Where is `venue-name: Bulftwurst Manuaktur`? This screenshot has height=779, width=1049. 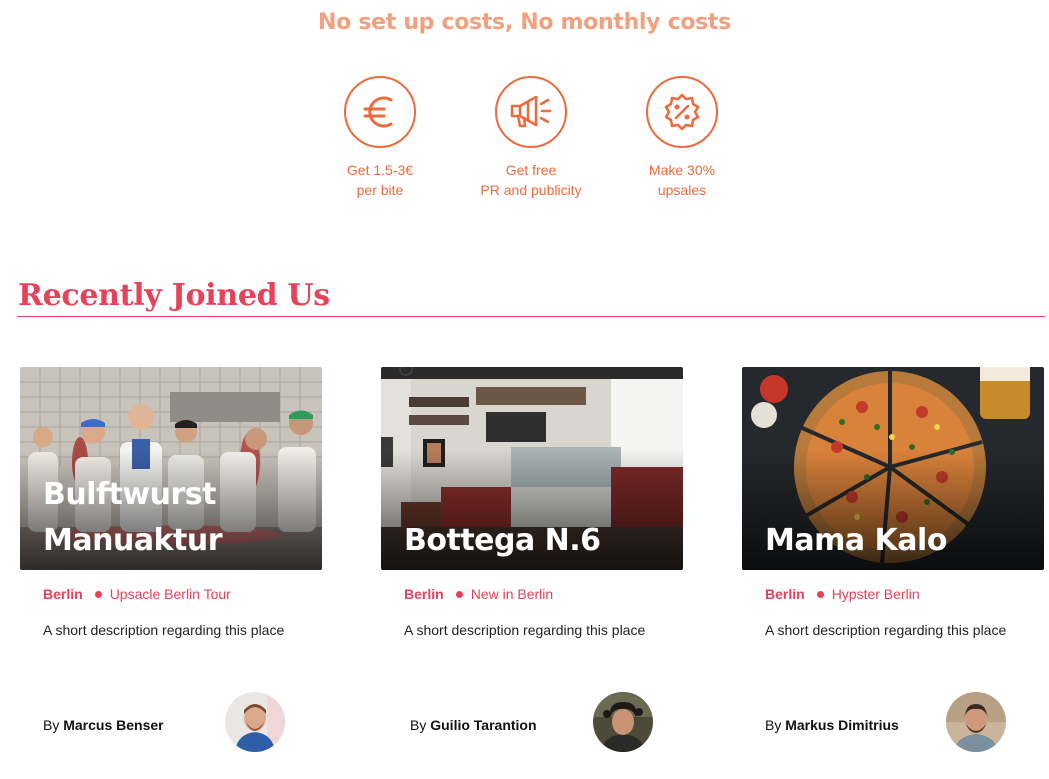 venue-name: Bulftwurst Manuaktur is located at coordinates (173, 518).